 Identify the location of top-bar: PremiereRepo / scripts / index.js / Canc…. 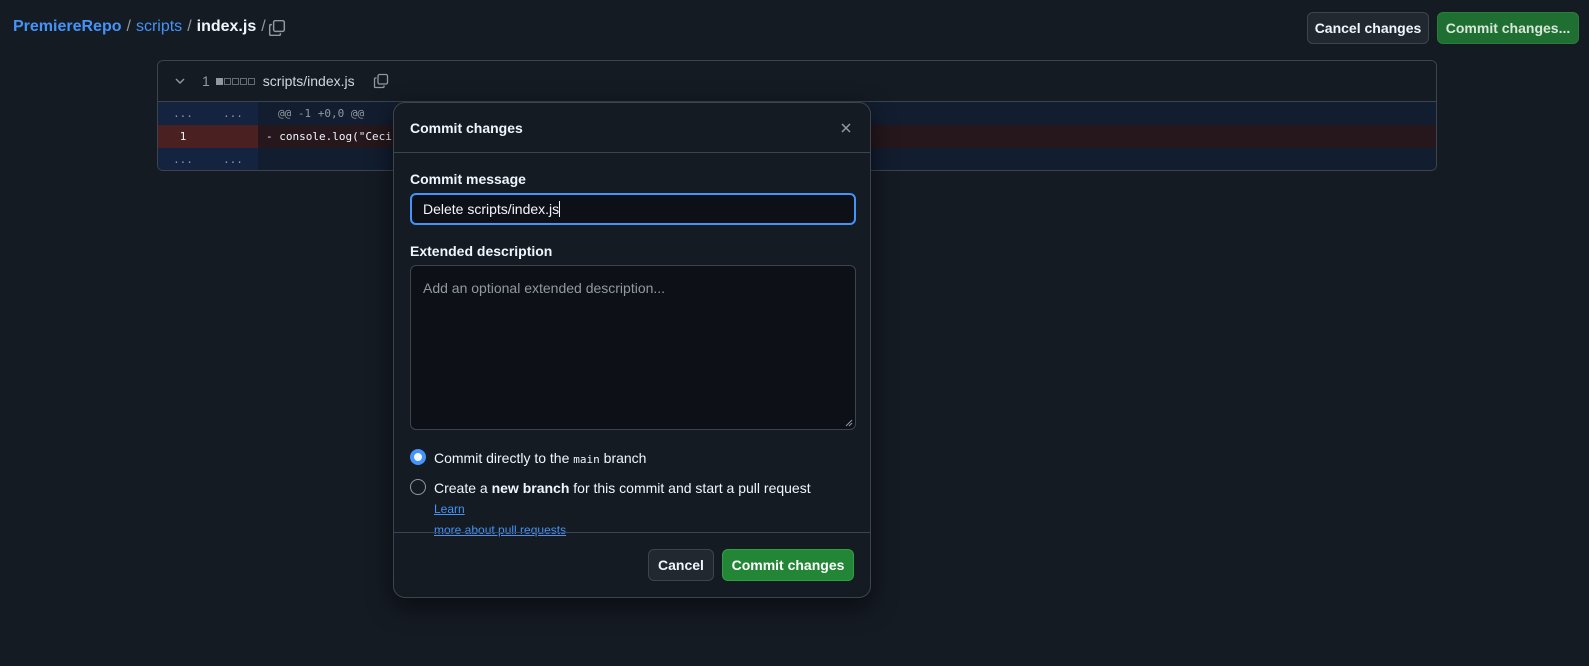
(794, 28).